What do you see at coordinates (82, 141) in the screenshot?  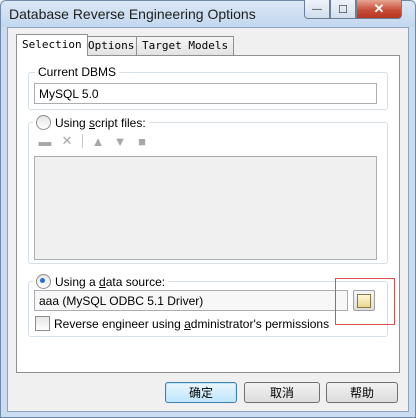 I see `toolbar-separator` at bounding box center [82, 141].